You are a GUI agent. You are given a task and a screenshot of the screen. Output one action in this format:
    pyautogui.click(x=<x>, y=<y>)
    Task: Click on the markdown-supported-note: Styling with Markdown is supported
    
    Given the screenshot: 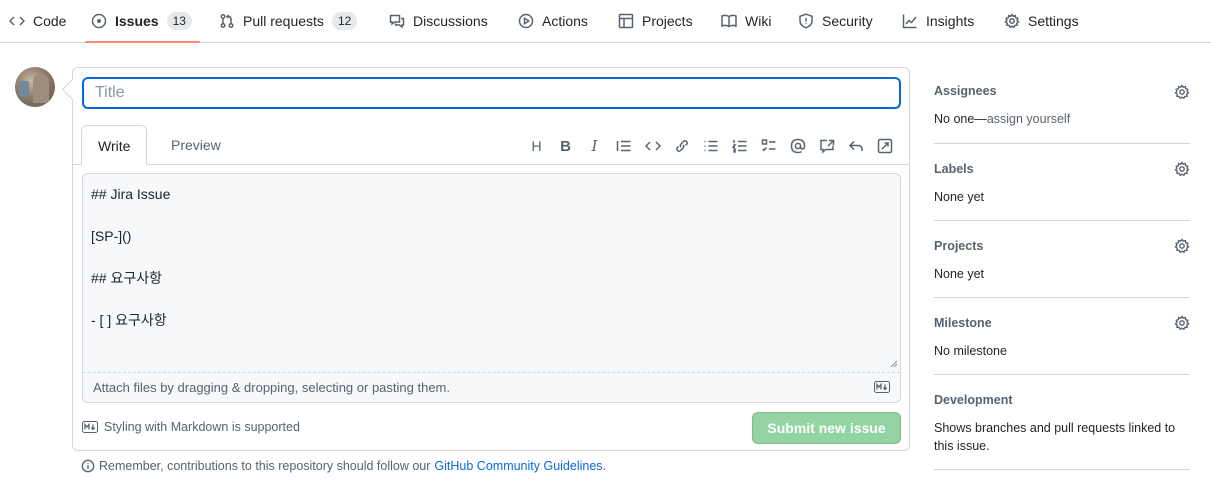 What is the action you would take?
    pyautogui.click(x=191, y=427)
    